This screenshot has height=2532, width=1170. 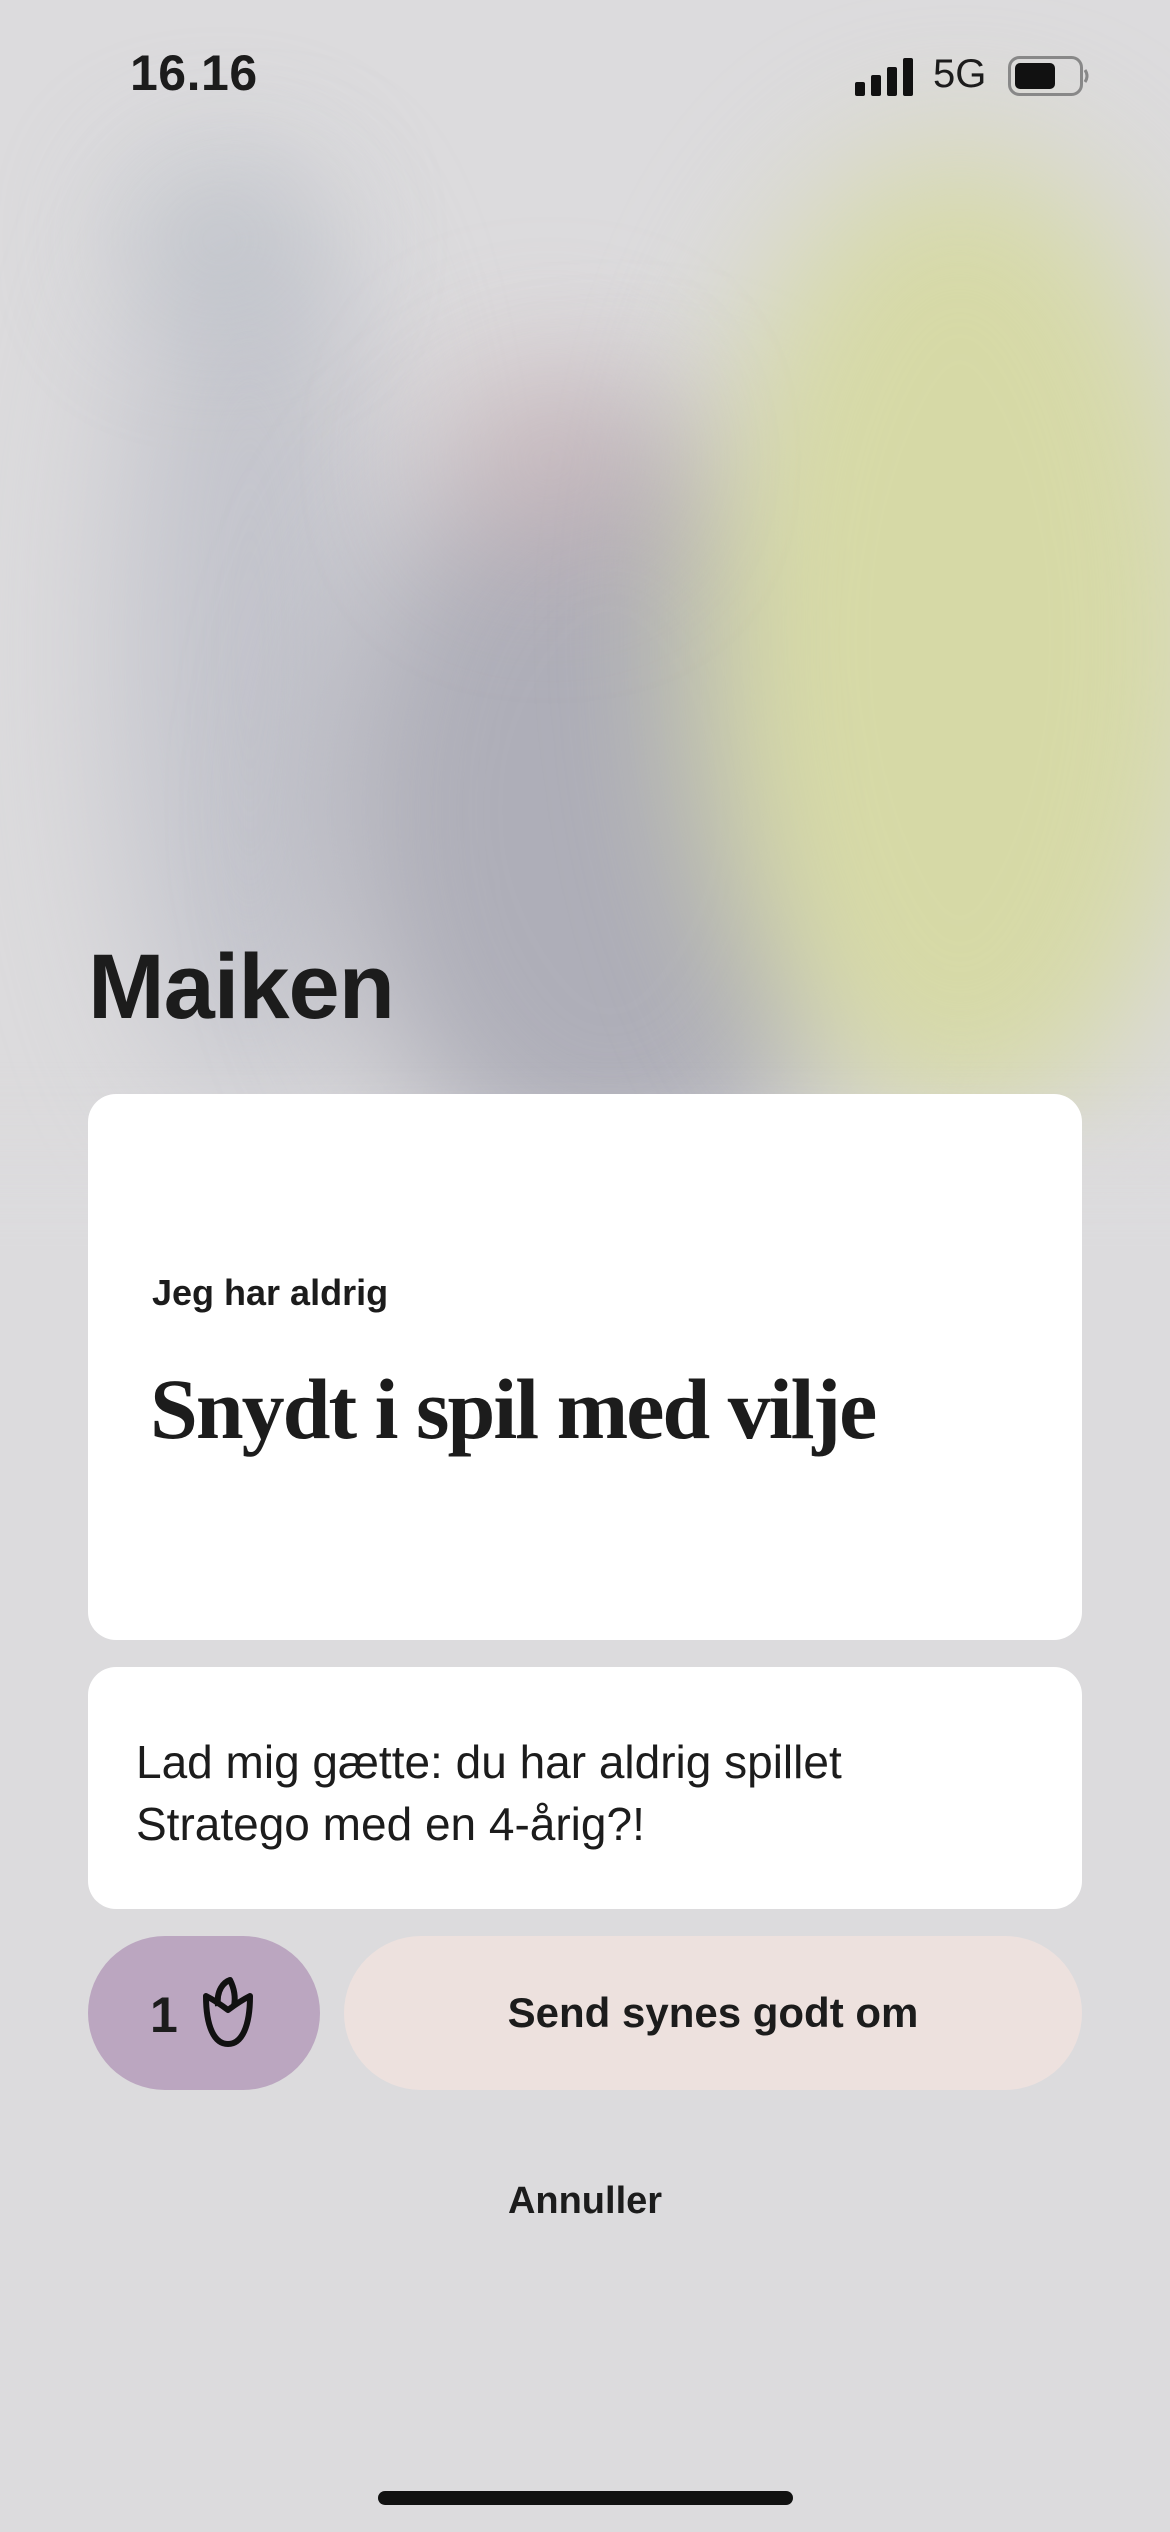 What do you see at coordinates (194, 73) in the screenshot?
I see `status-time: 16.16` at bounding box center [194, 73].